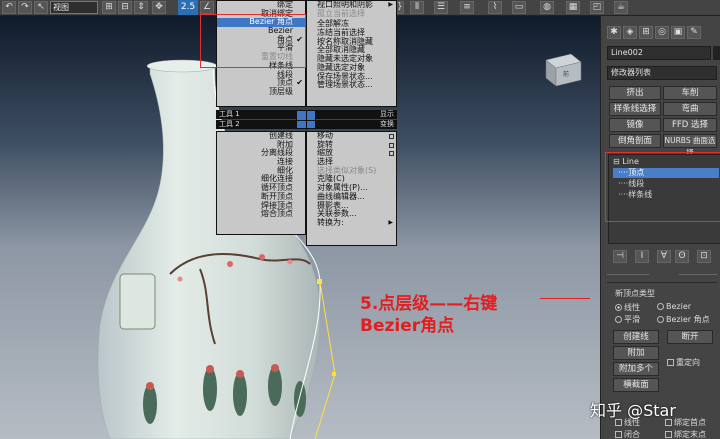 This screenshot has width=720, height=439. I want to click on quad-title-tools1: 工具 1, so click(256, 114).